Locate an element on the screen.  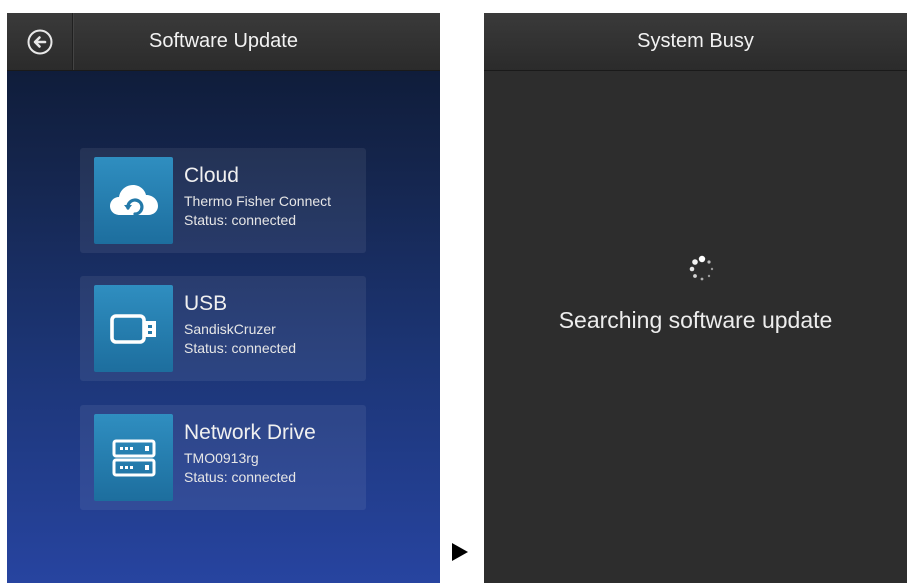
software-update-header: Software Update is located at coordinates (223, 42).